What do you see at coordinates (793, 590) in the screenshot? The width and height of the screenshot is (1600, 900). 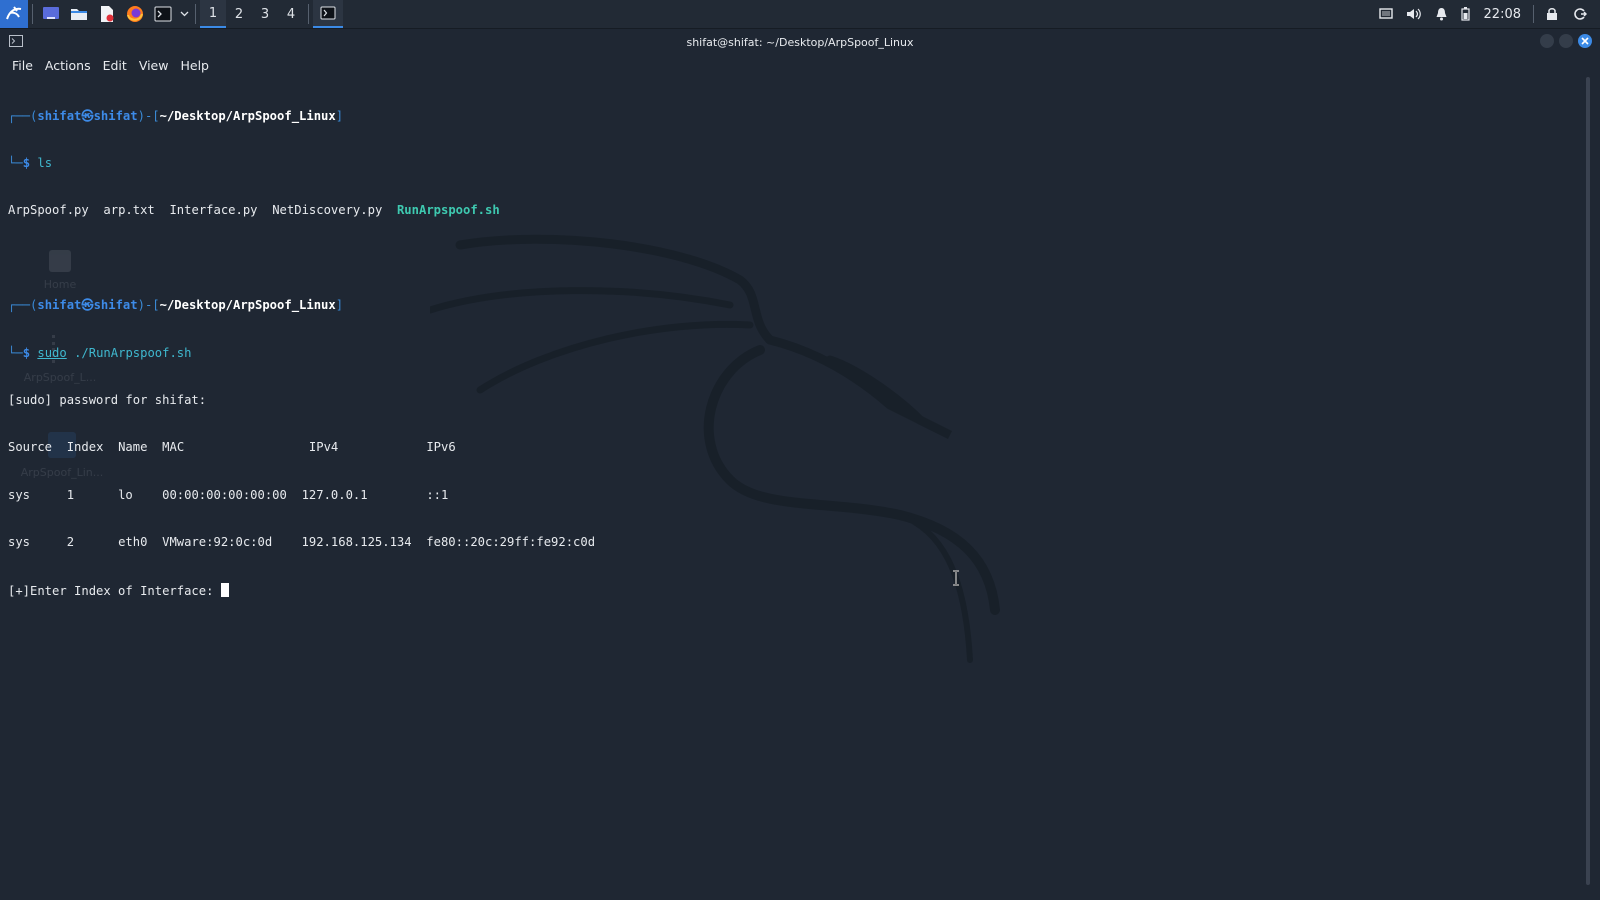 I see `input-line: [+]Enter Index of Interface:` at bounding box center [793, 590].